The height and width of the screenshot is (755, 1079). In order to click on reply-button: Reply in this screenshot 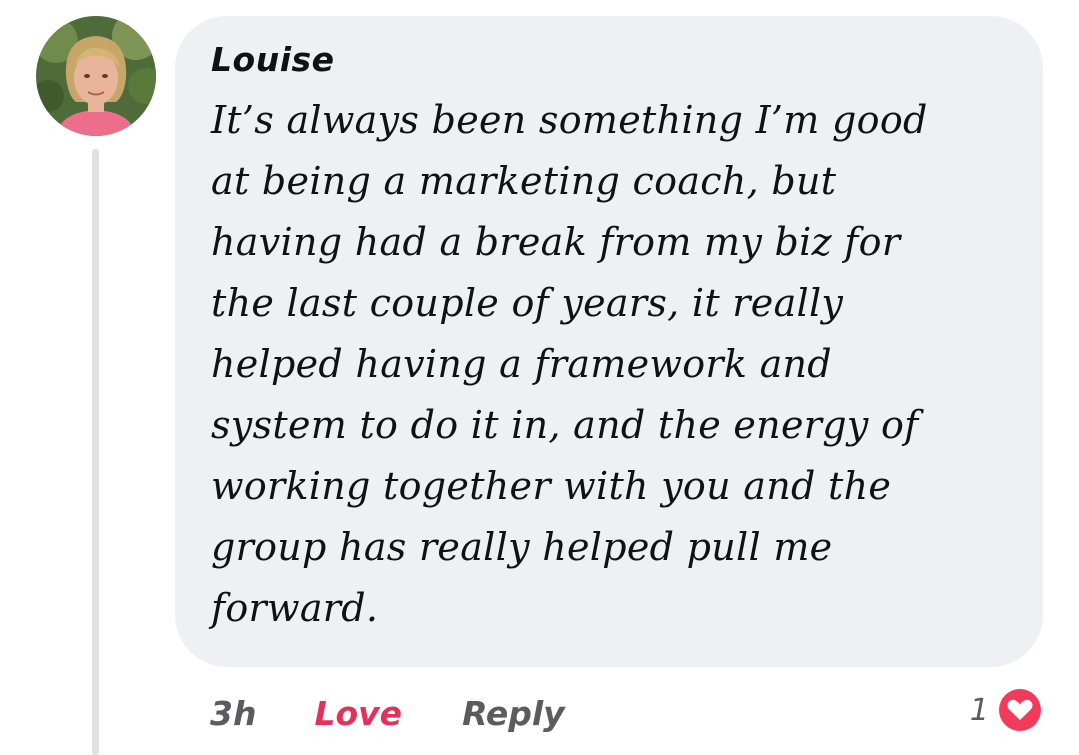, I will do `click(513, 713)`.